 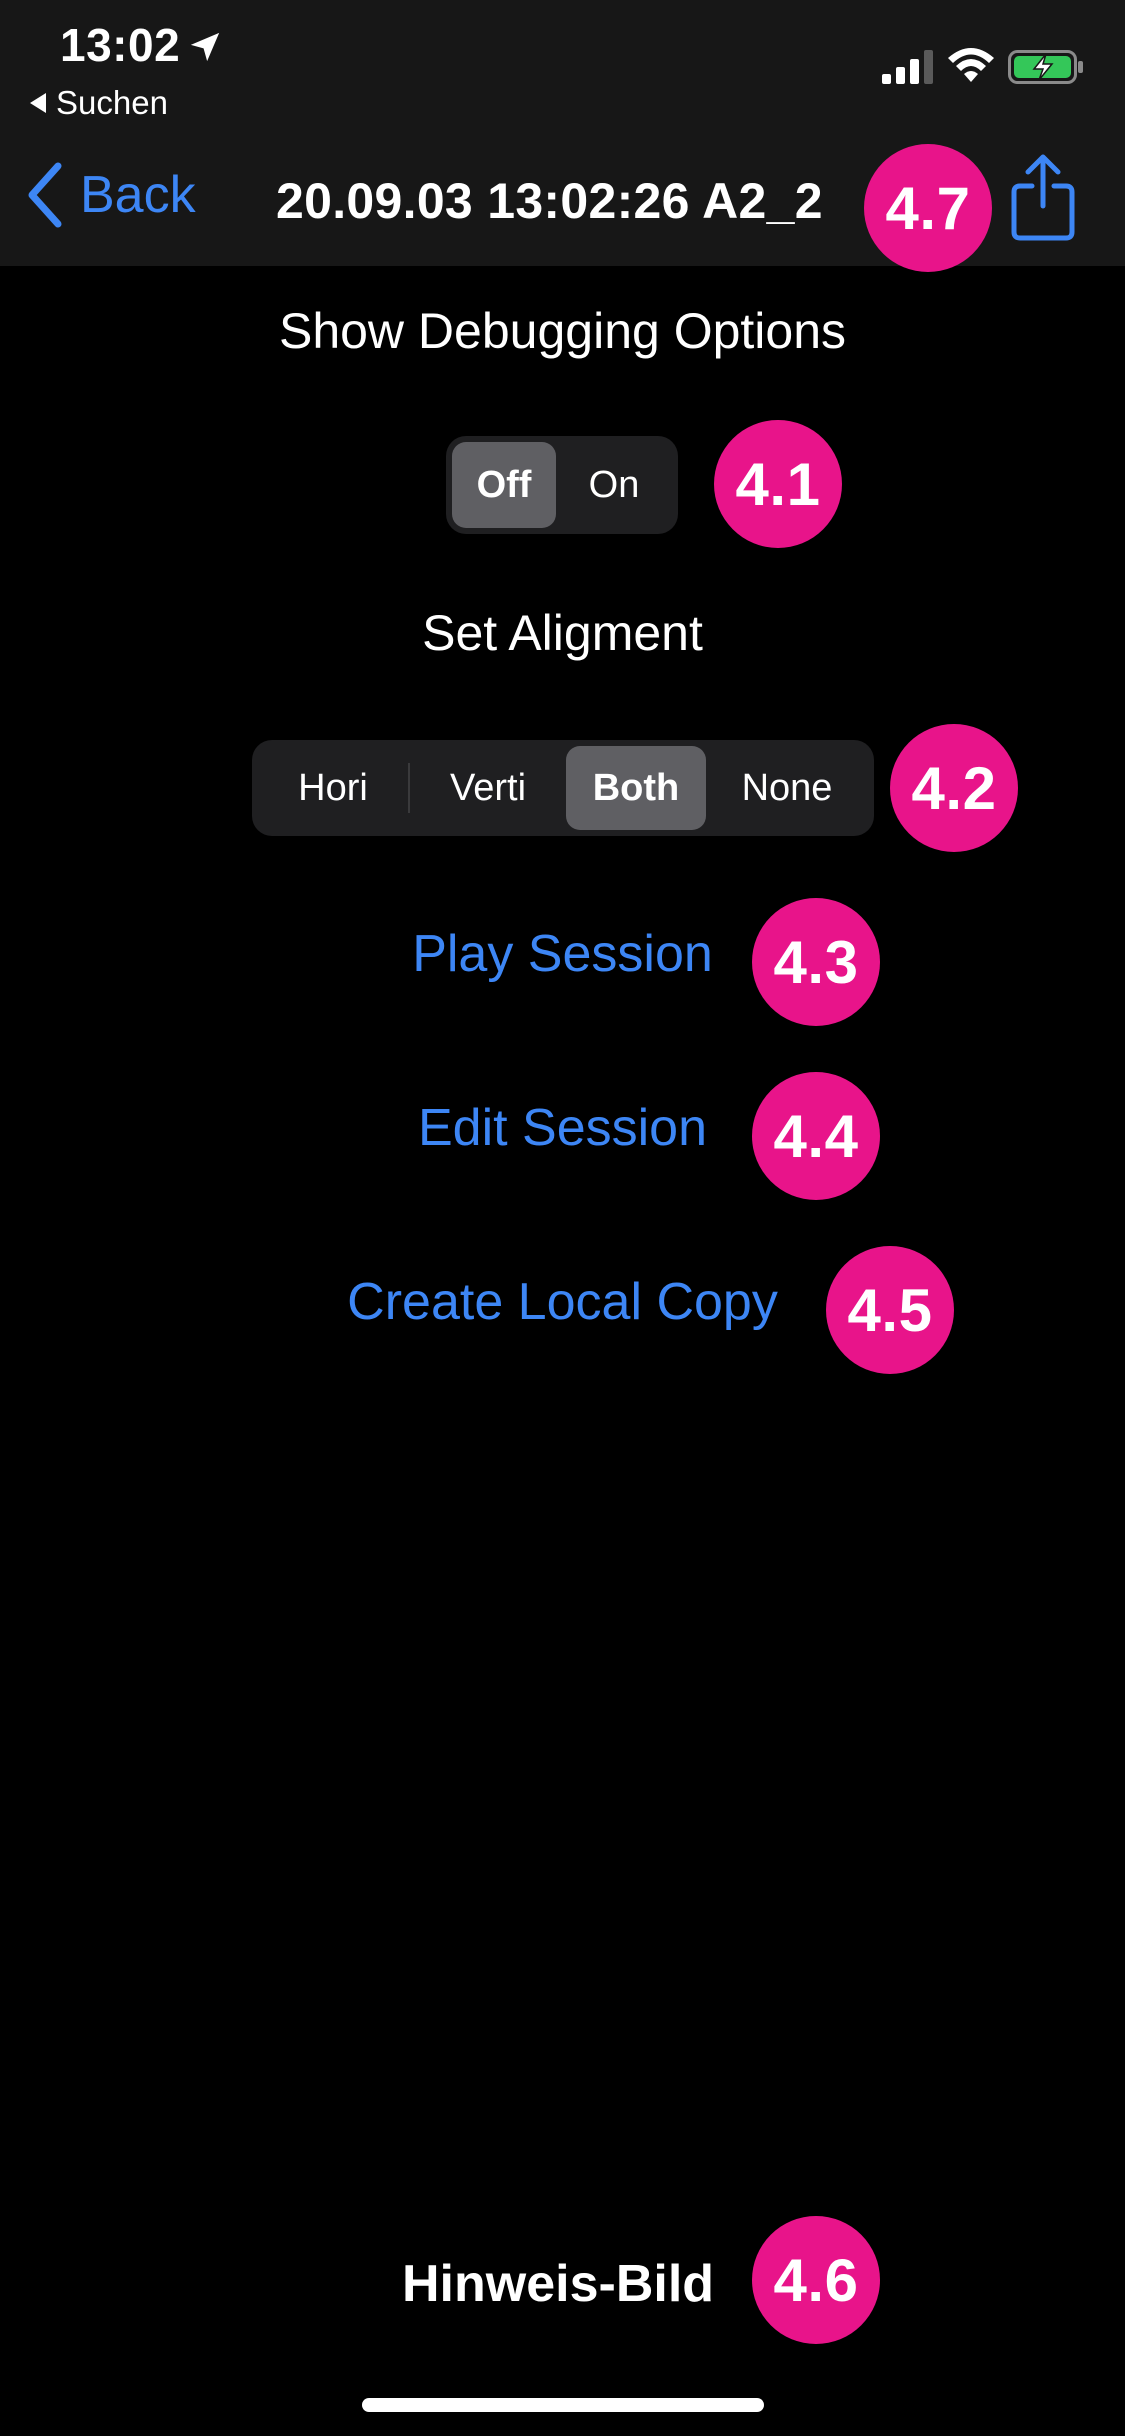 I want to click on annotation-badge-4-2: 4.2, so click(x=954, y=788).